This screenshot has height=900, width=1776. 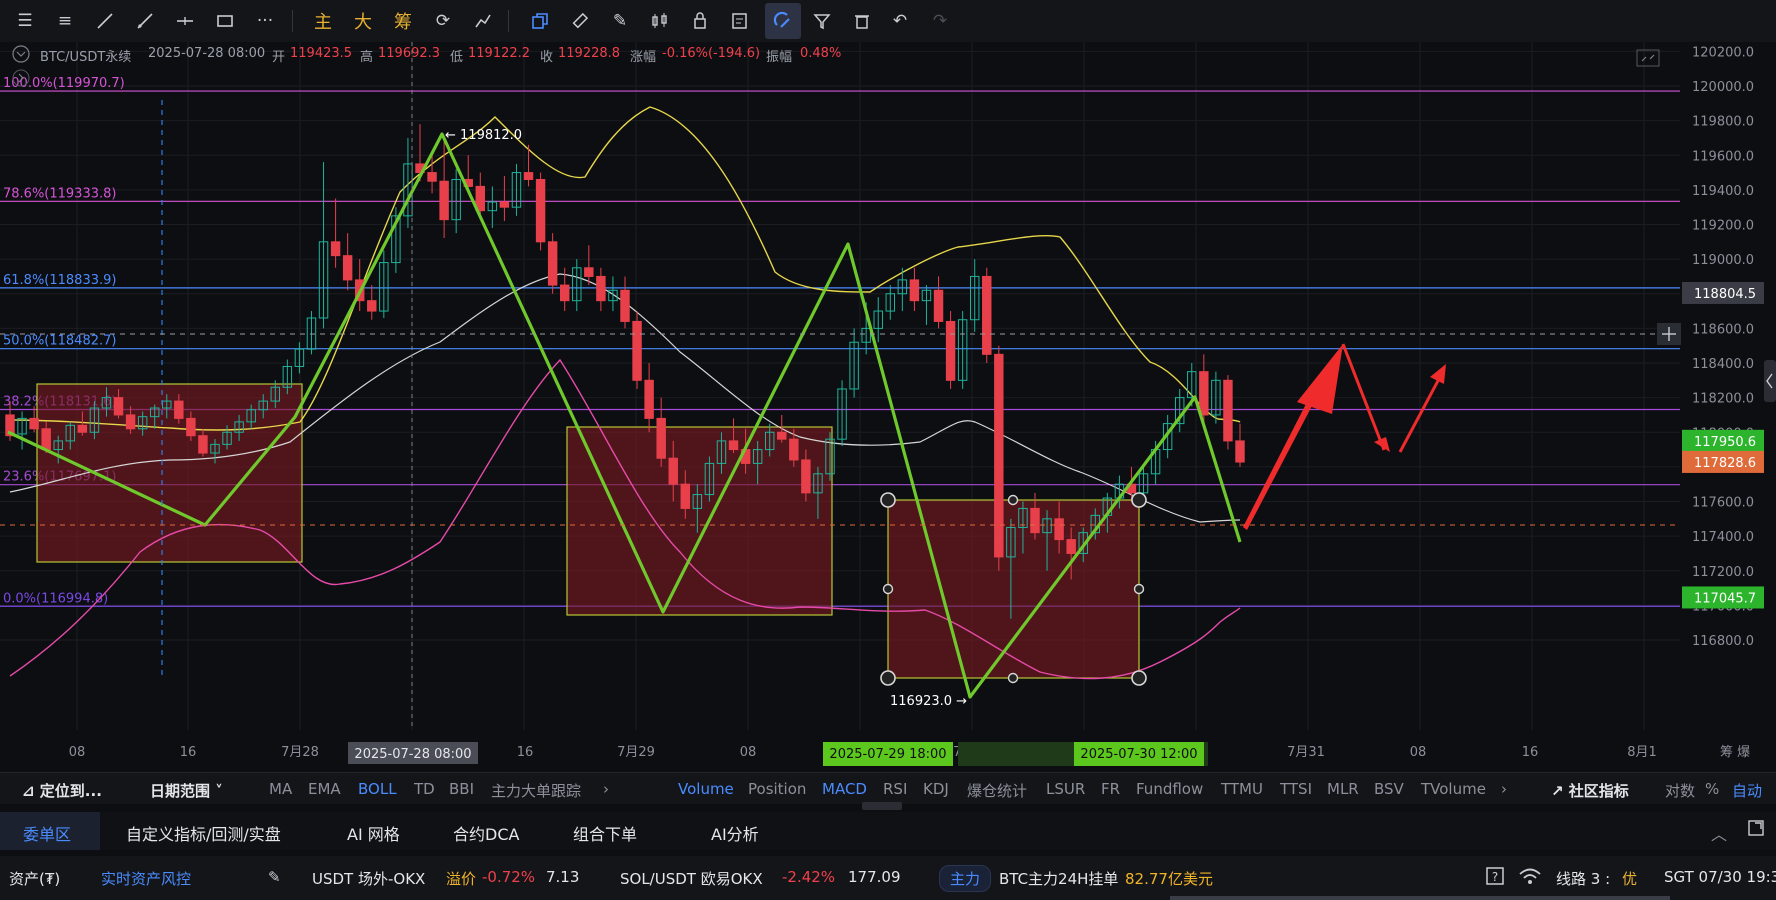 I want to click on main-force-button: 主, so click(x=323, y=21).